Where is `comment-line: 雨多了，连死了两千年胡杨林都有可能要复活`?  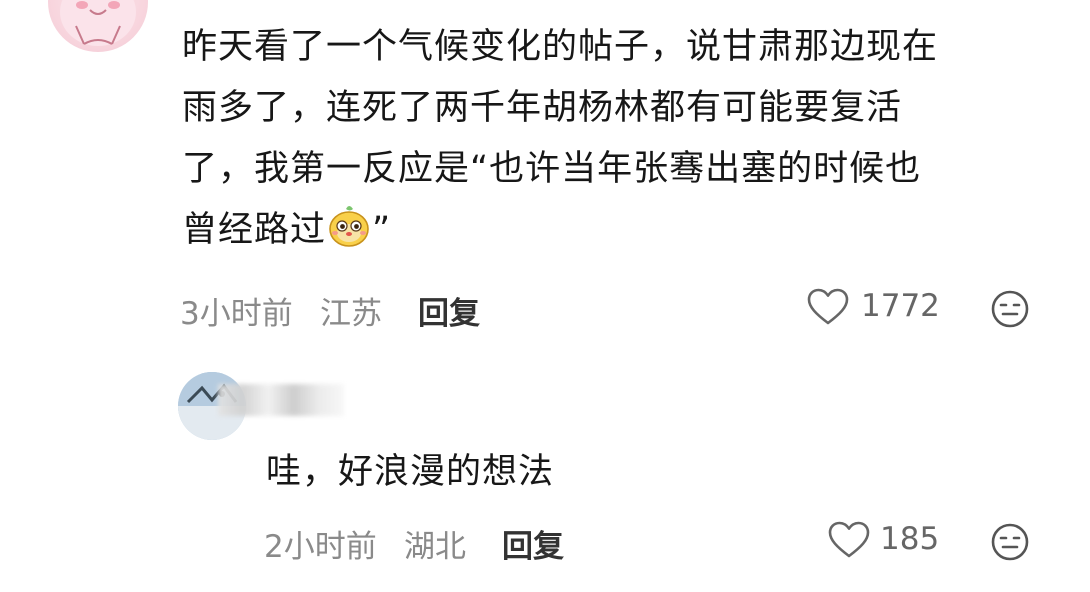 comment-line: 雨多了，连死了两千年胡杨林都有可能要复活 is located at coordinates (542, 108).